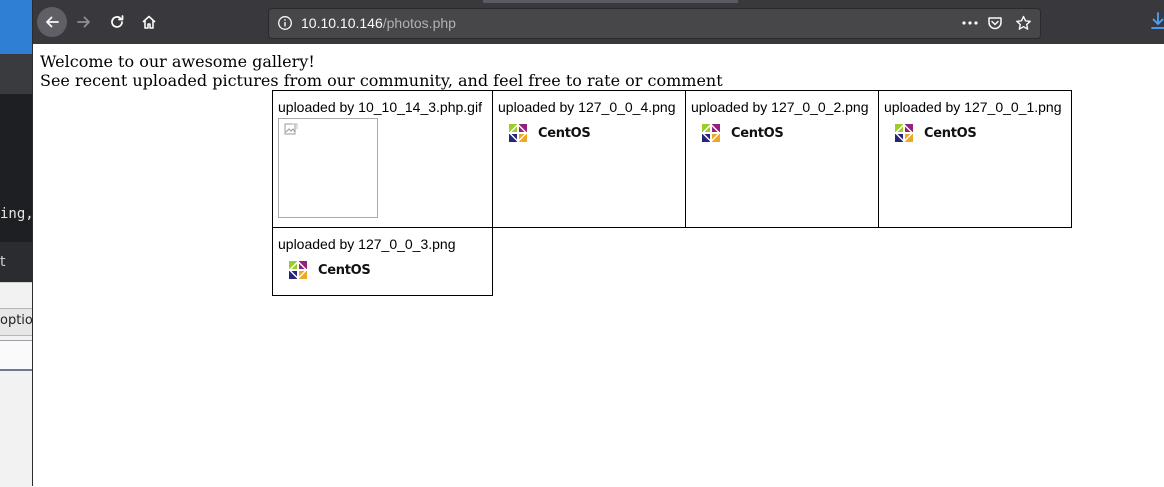 This screenshot has height=487, width=1164. Describe the element at coordinates (16, 355) in the screenshot. I see `background-field` at that location.